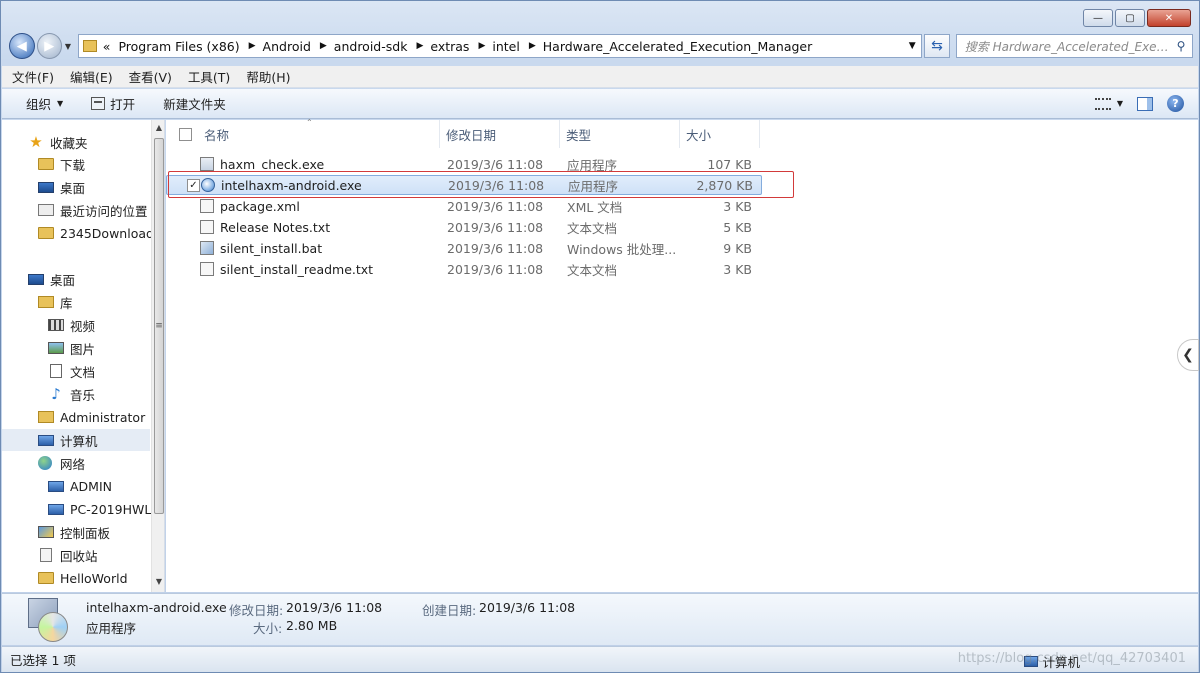 Image resolution: width=1200 pixels, height=673 pixels. Describe the element at coordinates (49, 46) in the screenshot. I see `forward-button: ▶` at that location.